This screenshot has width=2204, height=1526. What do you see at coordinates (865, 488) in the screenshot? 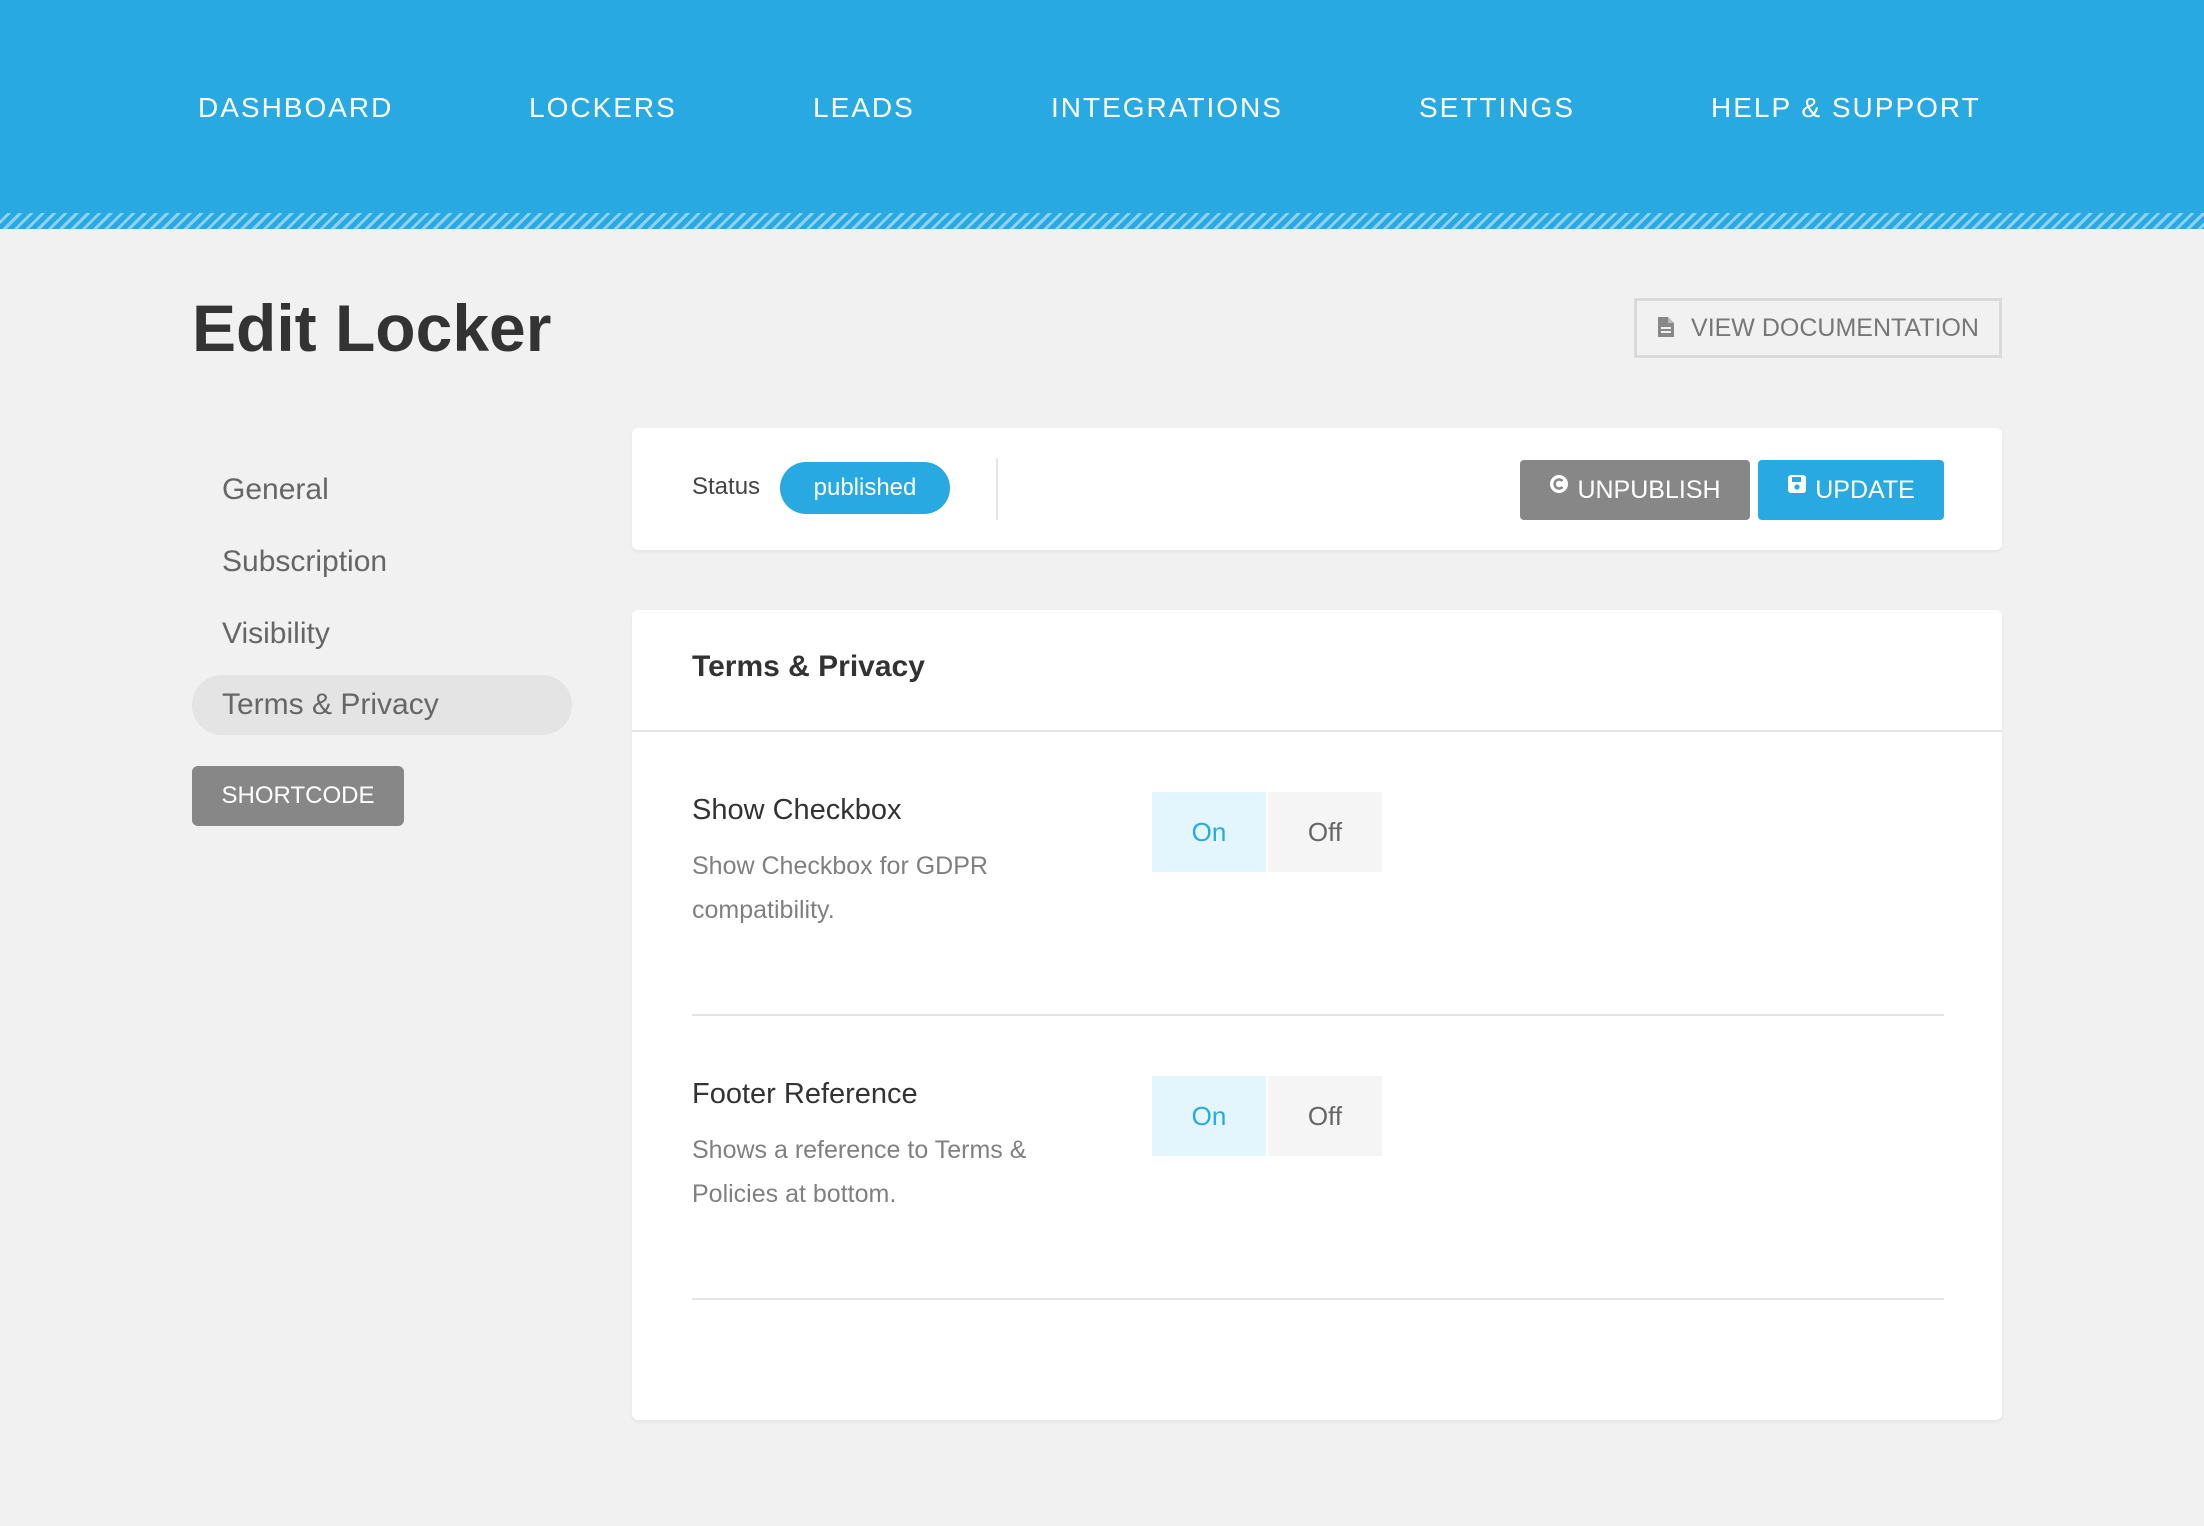
I see `status-badge: published` at bounding box center [865, 488].